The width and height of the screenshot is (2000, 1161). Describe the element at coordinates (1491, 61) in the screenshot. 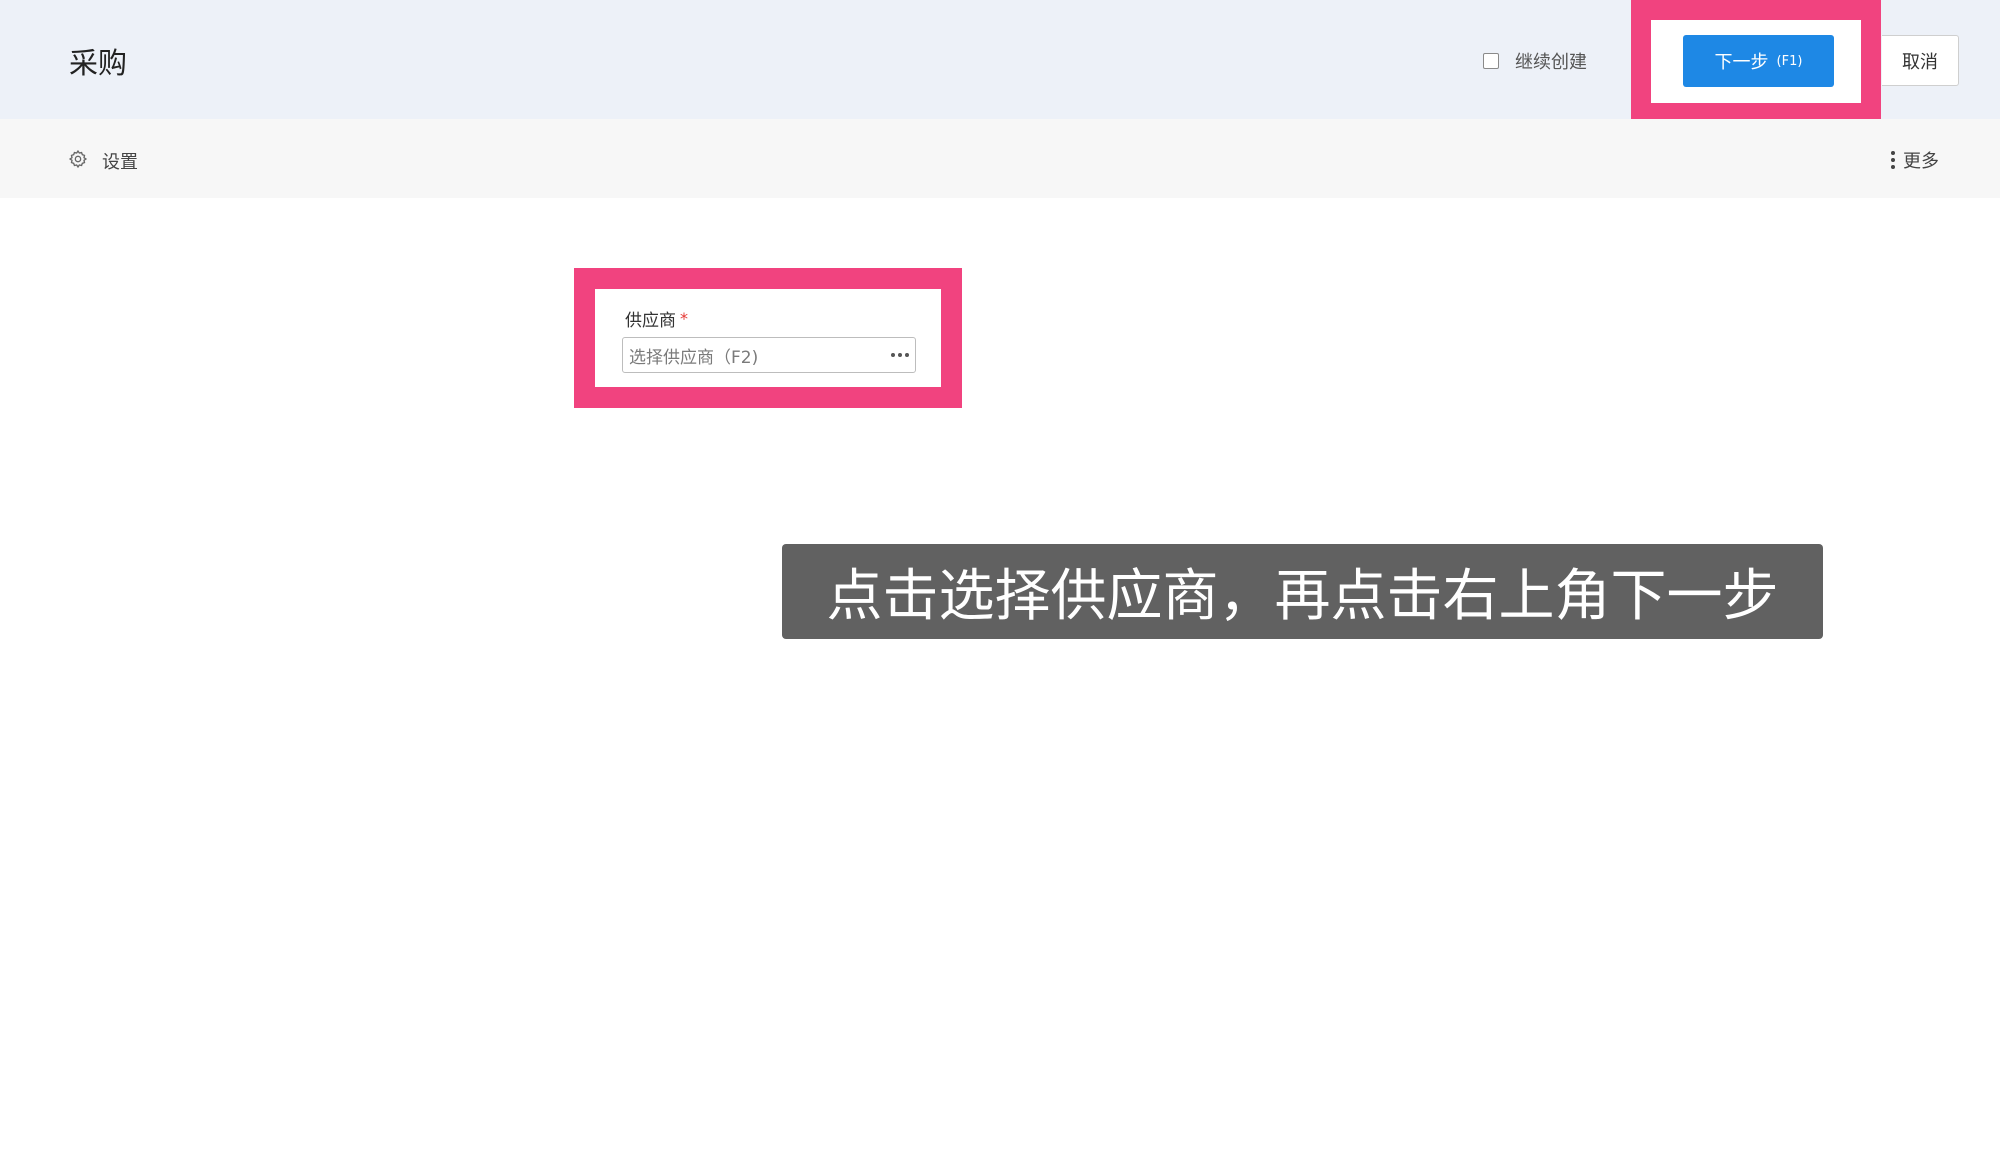

I see `continue-create-checkbox` at that location.